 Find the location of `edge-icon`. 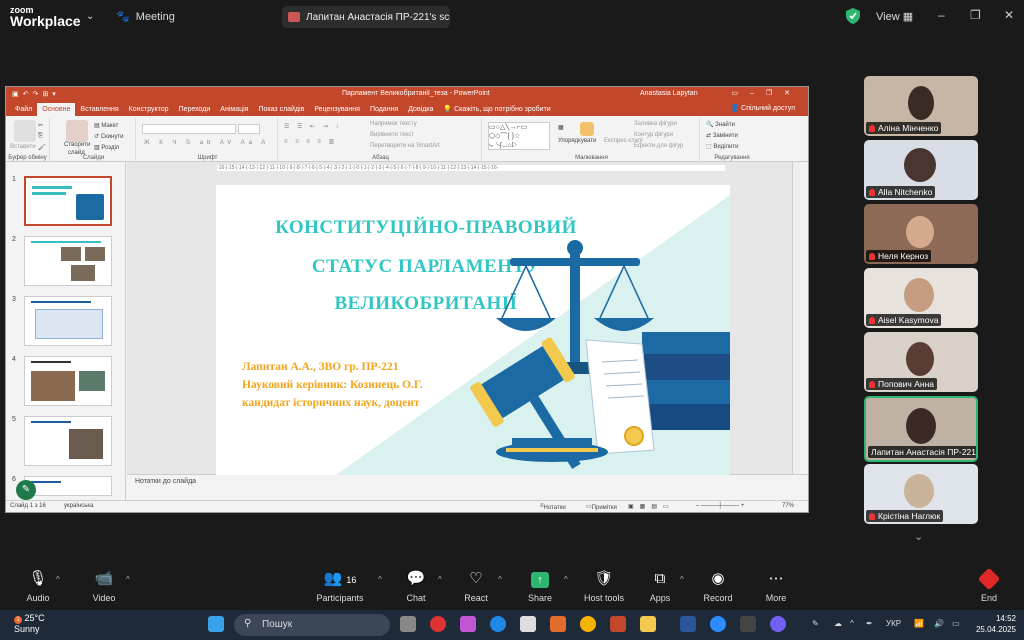

edge-icon is located at coordinates (498, 624).